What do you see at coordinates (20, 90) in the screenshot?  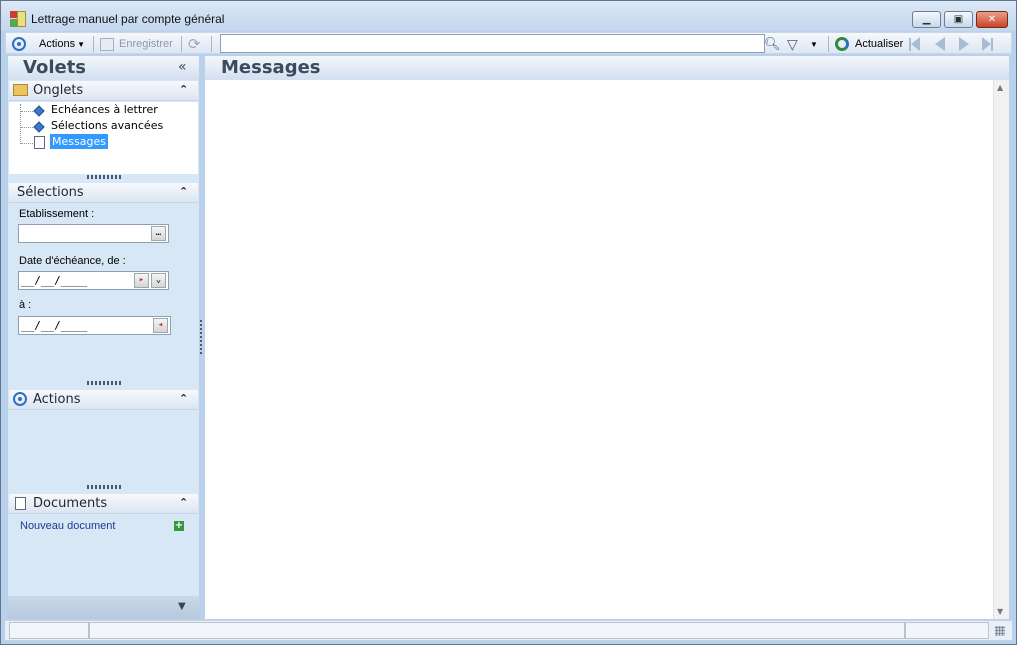 I see `folder-icon` at bounding box center [20, 90].